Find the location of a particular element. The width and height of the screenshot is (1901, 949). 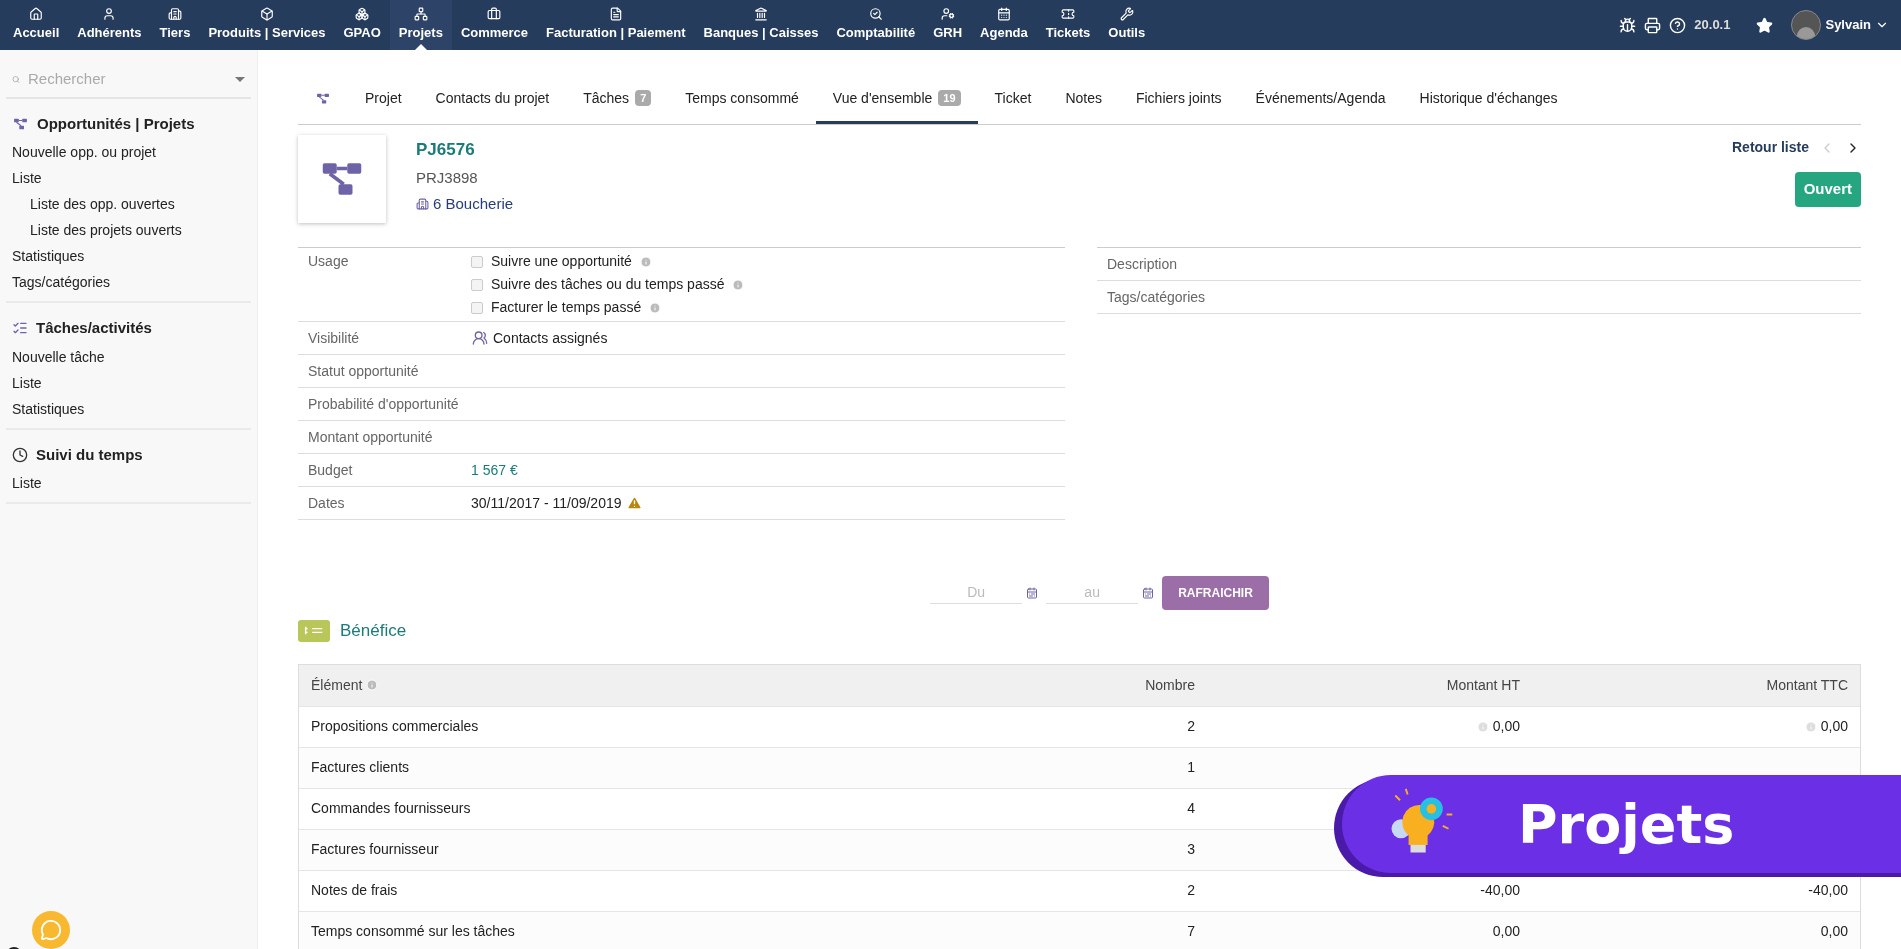

field-label: Montant opportunité is located at coordinates (370, 437).